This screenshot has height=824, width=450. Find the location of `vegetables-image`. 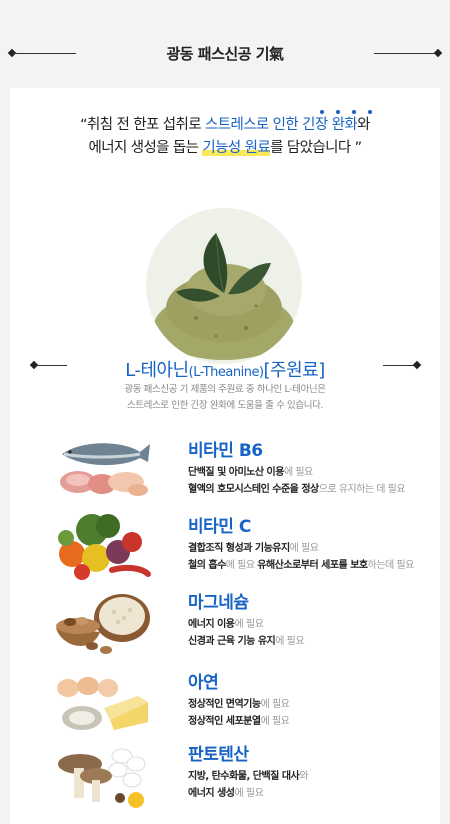

vegetables-image is located at coordinates (102, 547).